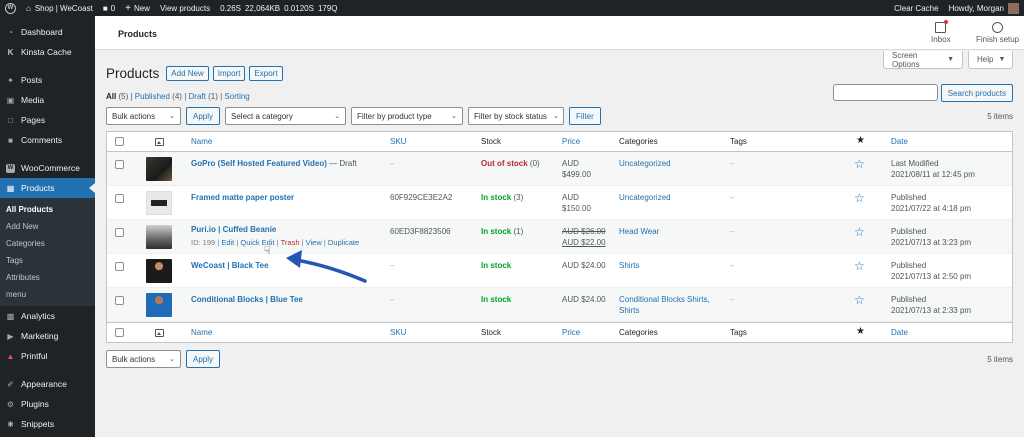 Image resolution: width=1024 pixels, height=437 pixels. Describe the element at coordinates (233, 229) in the screenshot. I see `product-name-link: Puri.io | Cuffed Beanie` at that location.